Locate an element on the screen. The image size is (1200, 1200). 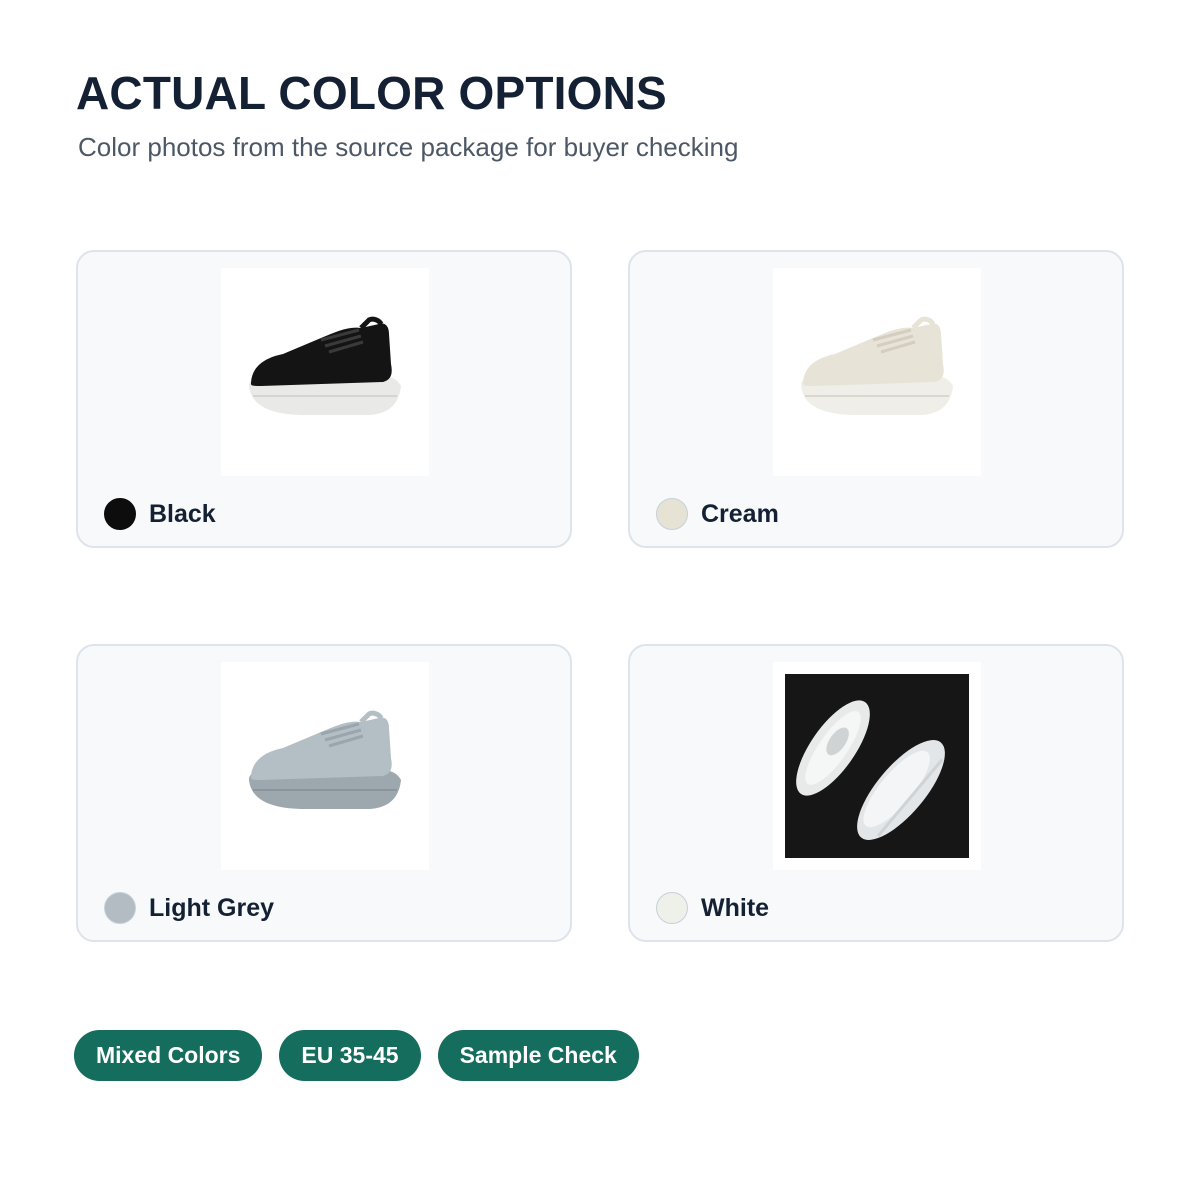
color-label-light-grey: Light Grey is located at coordinates (212, 908).